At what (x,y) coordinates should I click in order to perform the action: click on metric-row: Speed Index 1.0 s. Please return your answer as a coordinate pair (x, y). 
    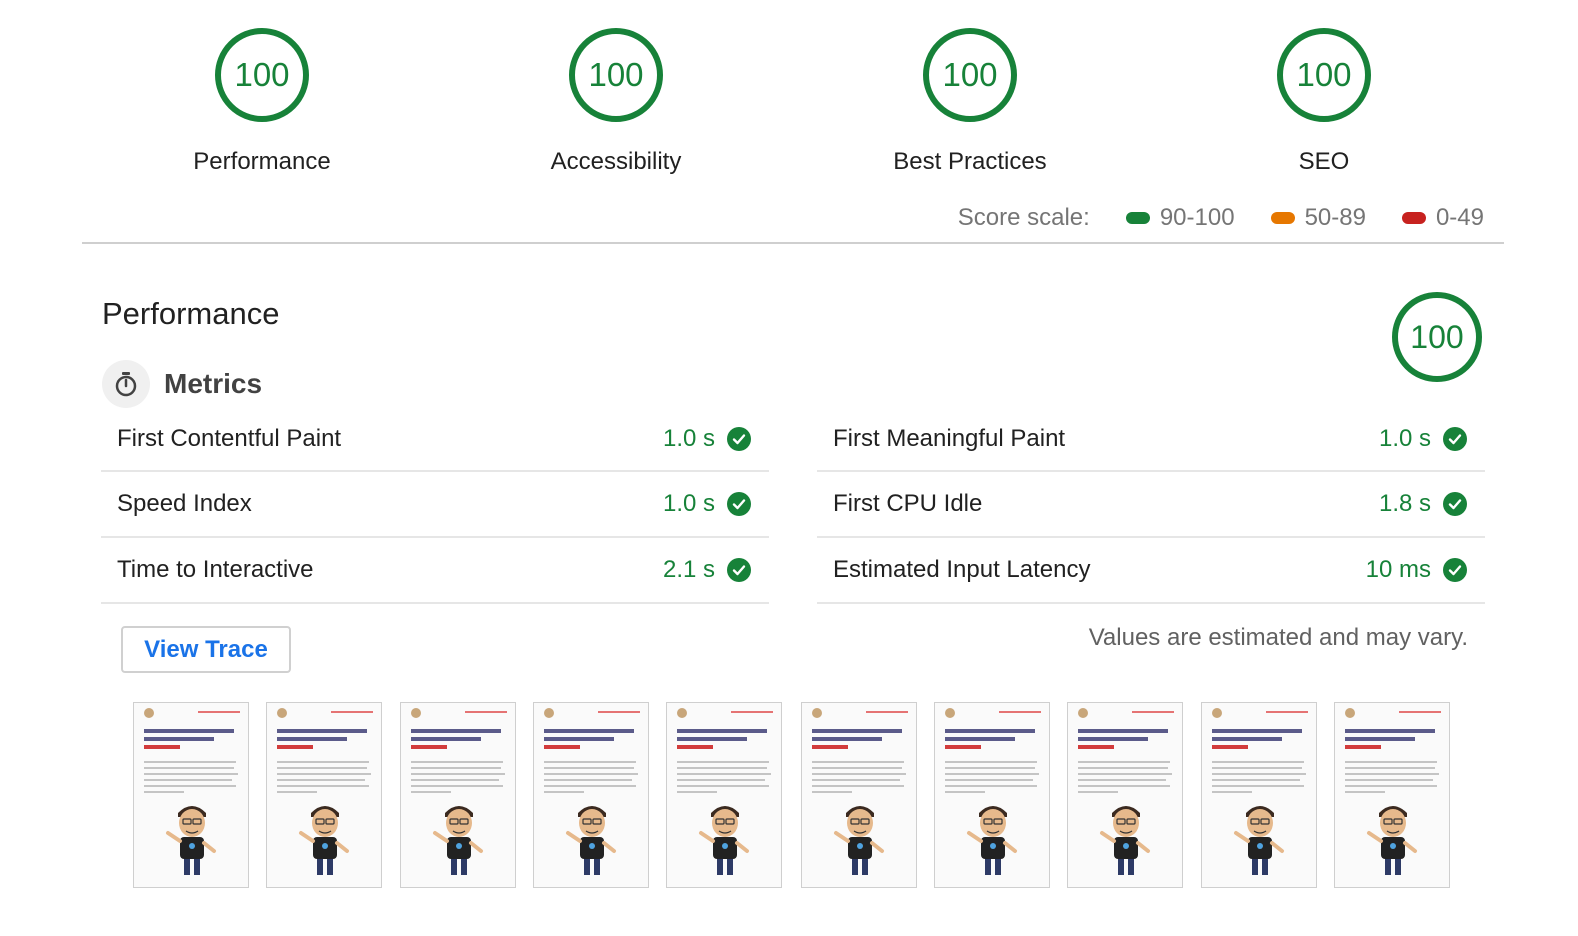
    Looking at the image, I should click on (435, 505).